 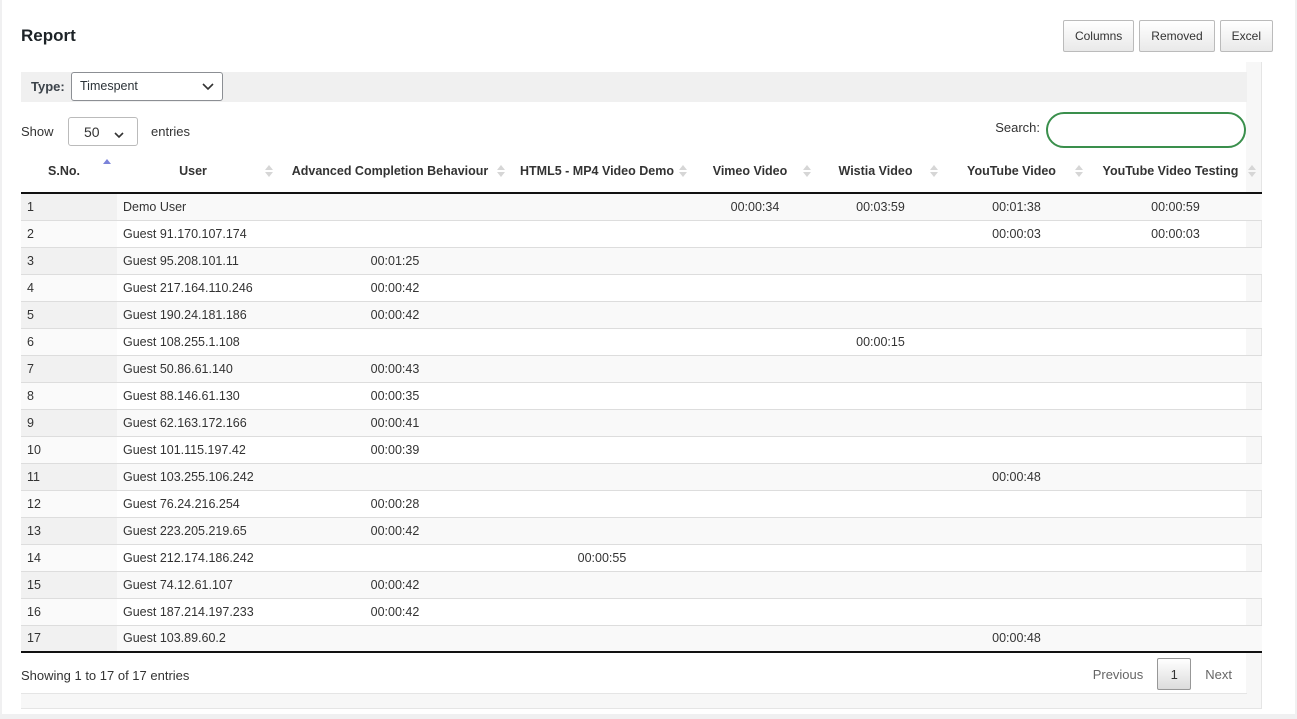 What do you see at coordinates (395, 503) in the screenshot?
I see `cell-timespent: 00:00:28` at bounding box center [395, 503].